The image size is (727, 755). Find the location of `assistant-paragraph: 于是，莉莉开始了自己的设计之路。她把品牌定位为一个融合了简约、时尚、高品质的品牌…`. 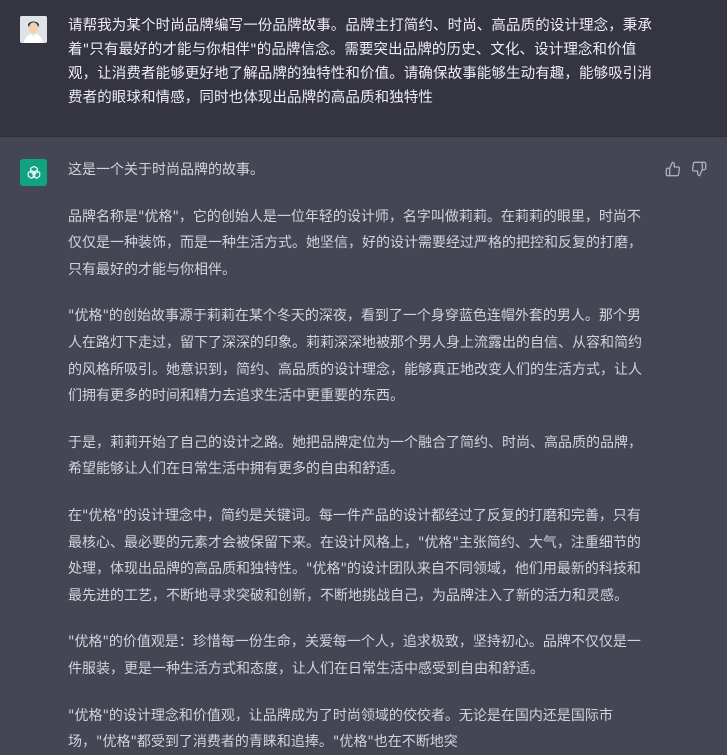

assistant-paragraph: 于是，莉莉开始了自己的设计之路。她把品牌定位为一个融合了简约、时尚、高品质的品牌… is located at coordinates (355, 456).